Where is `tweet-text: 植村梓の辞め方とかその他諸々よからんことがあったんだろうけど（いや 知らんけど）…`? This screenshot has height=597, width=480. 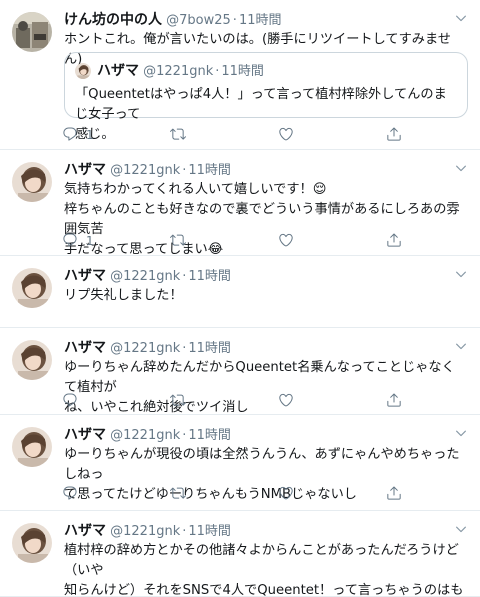
tweet-text: 植村梓の辞め方とかその他諸々よからんことがあったんだろうけど（いや 知らんけど）… is located at coordinates (264, 570).